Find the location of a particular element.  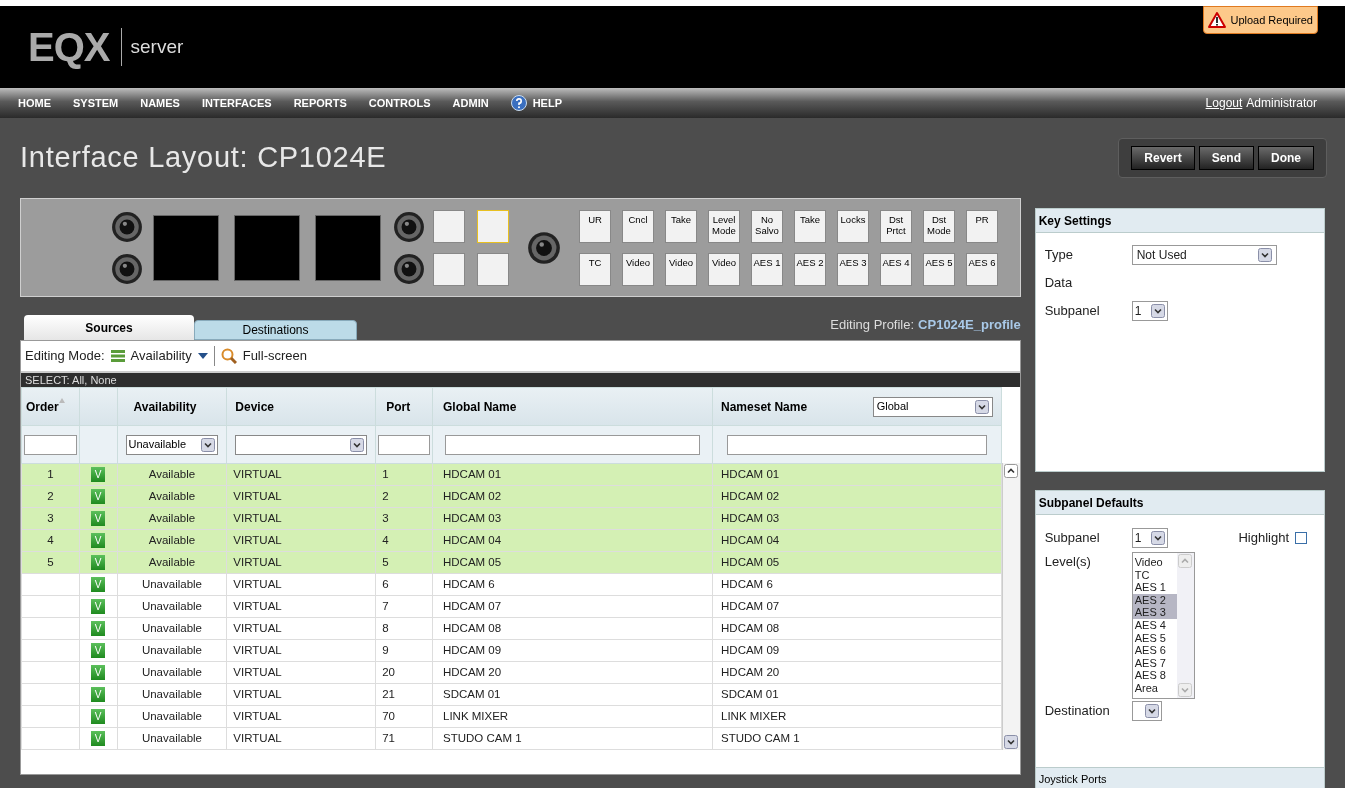

table-row: 2 V Available VIRTUAL 2 HDCAM 02 HDCAM 02 is located at coordinates (511, 496).